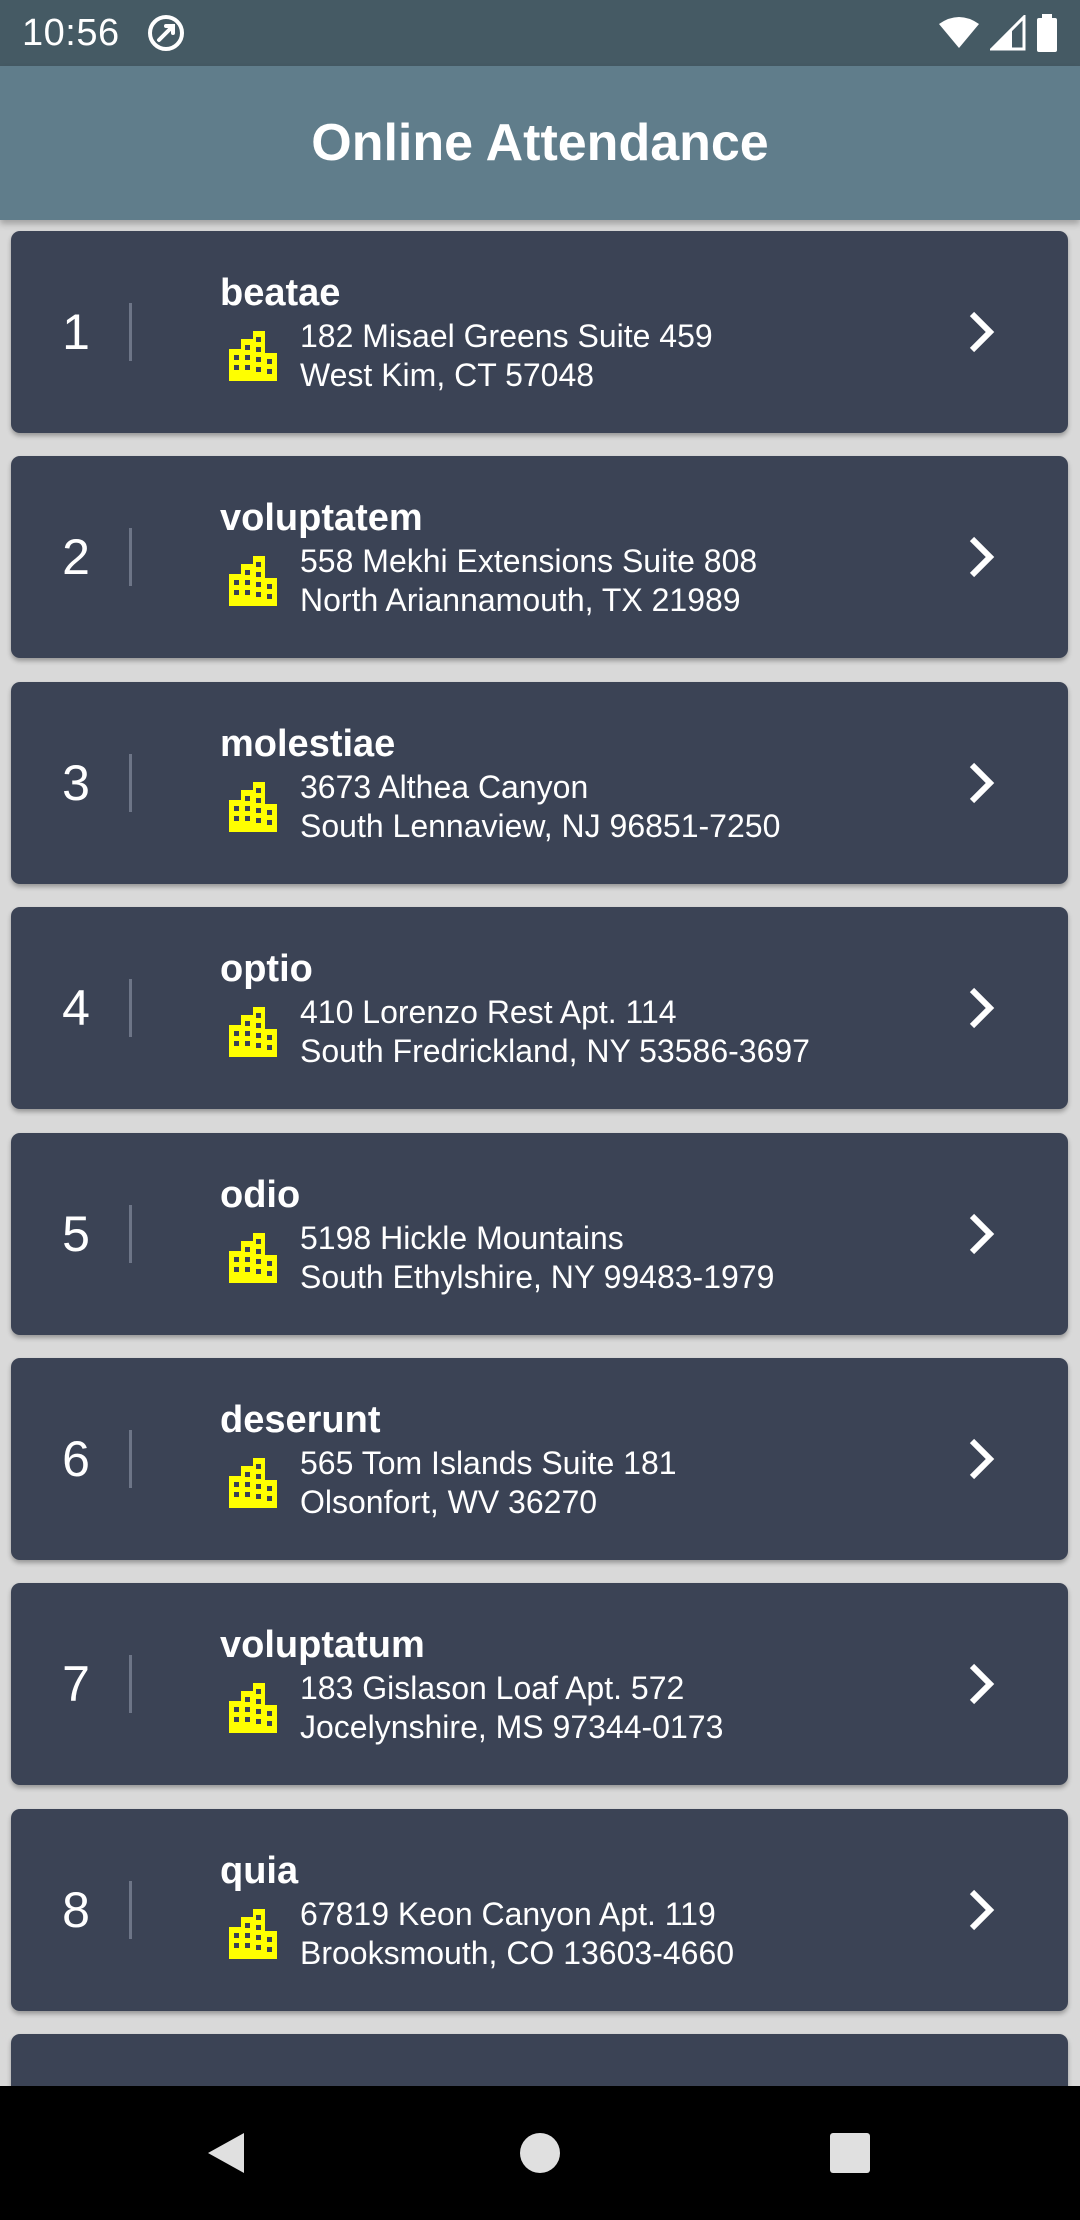  Describe the element at coordinates (520, 600) in the screenshot. I see `item-address-line2: North Ariannamouth, TX 21989` at that location.